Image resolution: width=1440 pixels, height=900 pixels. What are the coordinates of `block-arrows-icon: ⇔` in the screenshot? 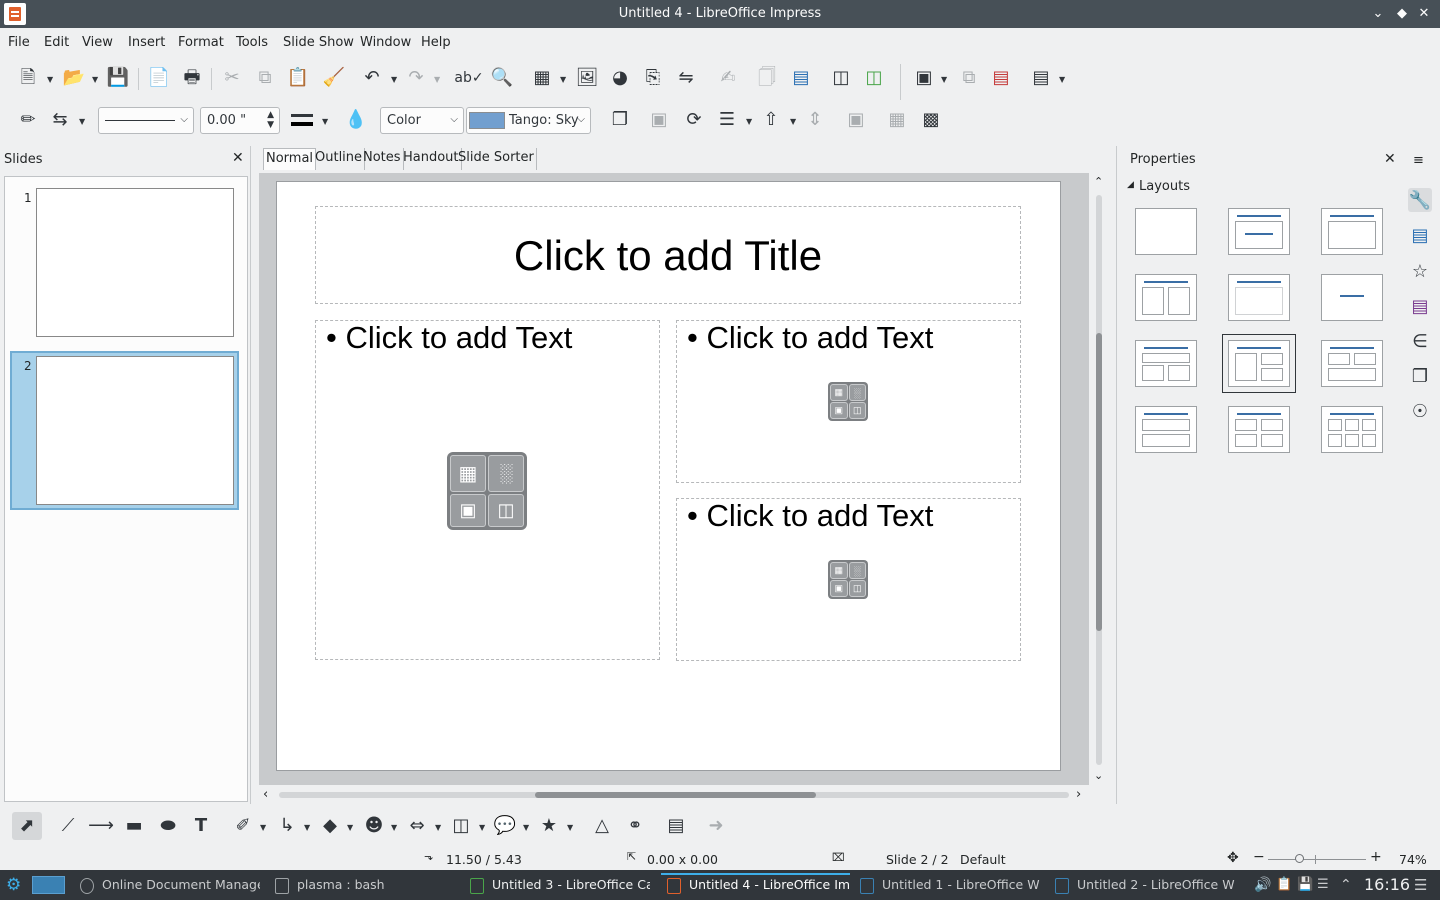 It's located at (417, 826).